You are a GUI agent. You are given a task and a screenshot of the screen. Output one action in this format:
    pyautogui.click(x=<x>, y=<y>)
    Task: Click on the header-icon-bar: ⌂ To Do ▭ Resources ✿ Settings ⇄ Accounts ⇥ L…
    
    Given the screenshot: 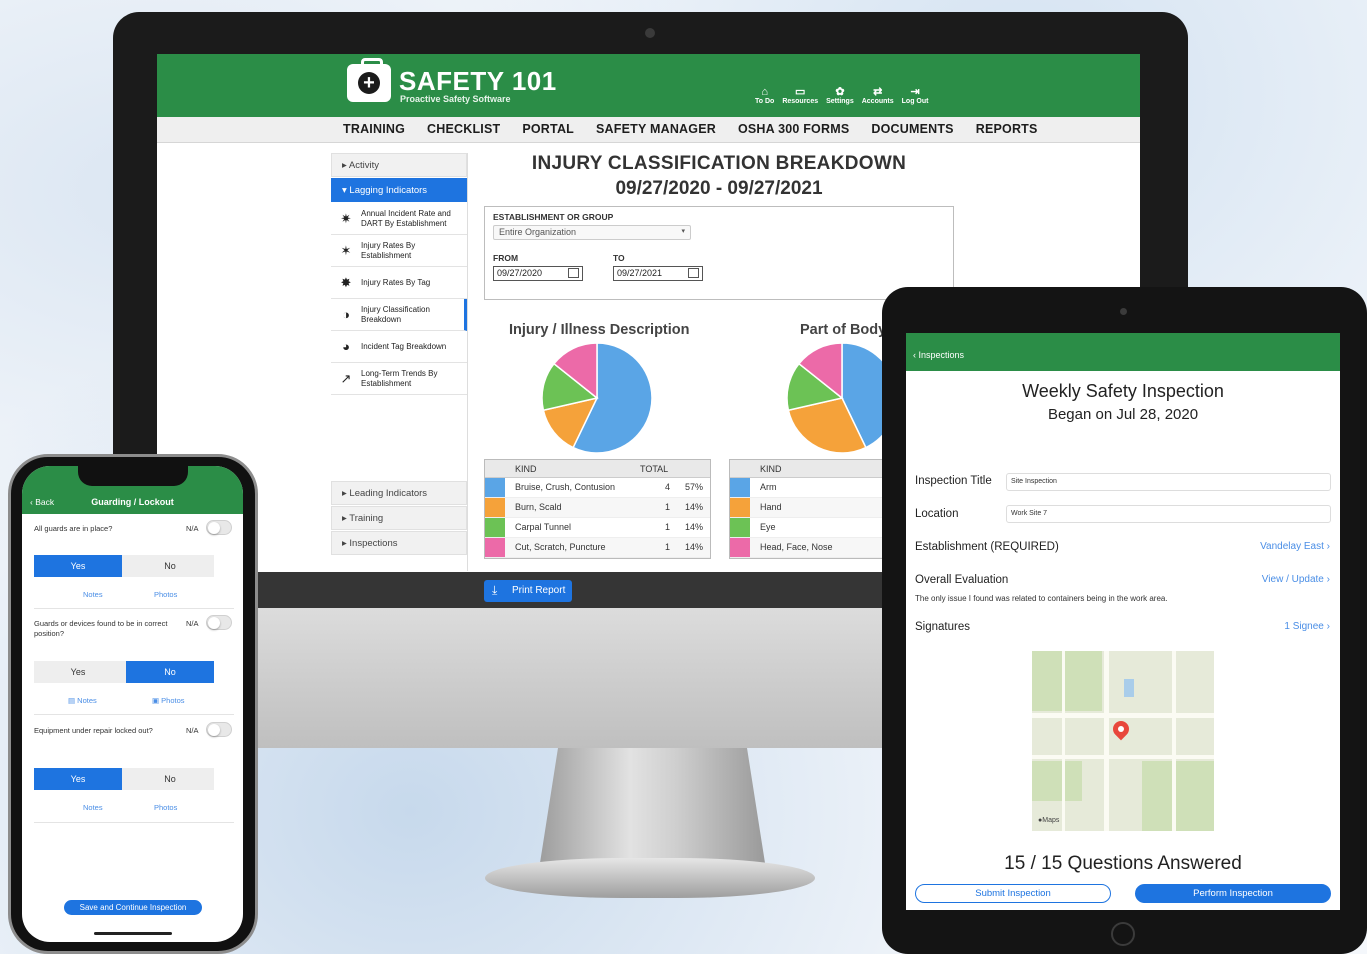 What is the action you would take?
    pyautogui.click(x=841, y=95)
    